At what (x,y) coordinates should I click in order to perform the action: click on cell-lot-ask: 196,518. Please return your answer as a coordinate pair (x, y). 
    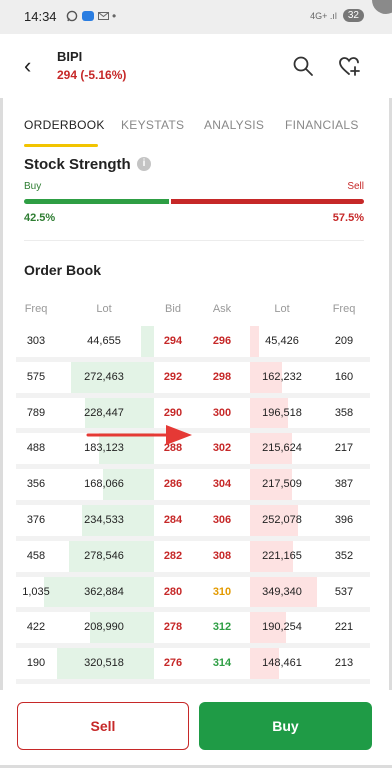
    Looking at the image, I should click on (282, 412).